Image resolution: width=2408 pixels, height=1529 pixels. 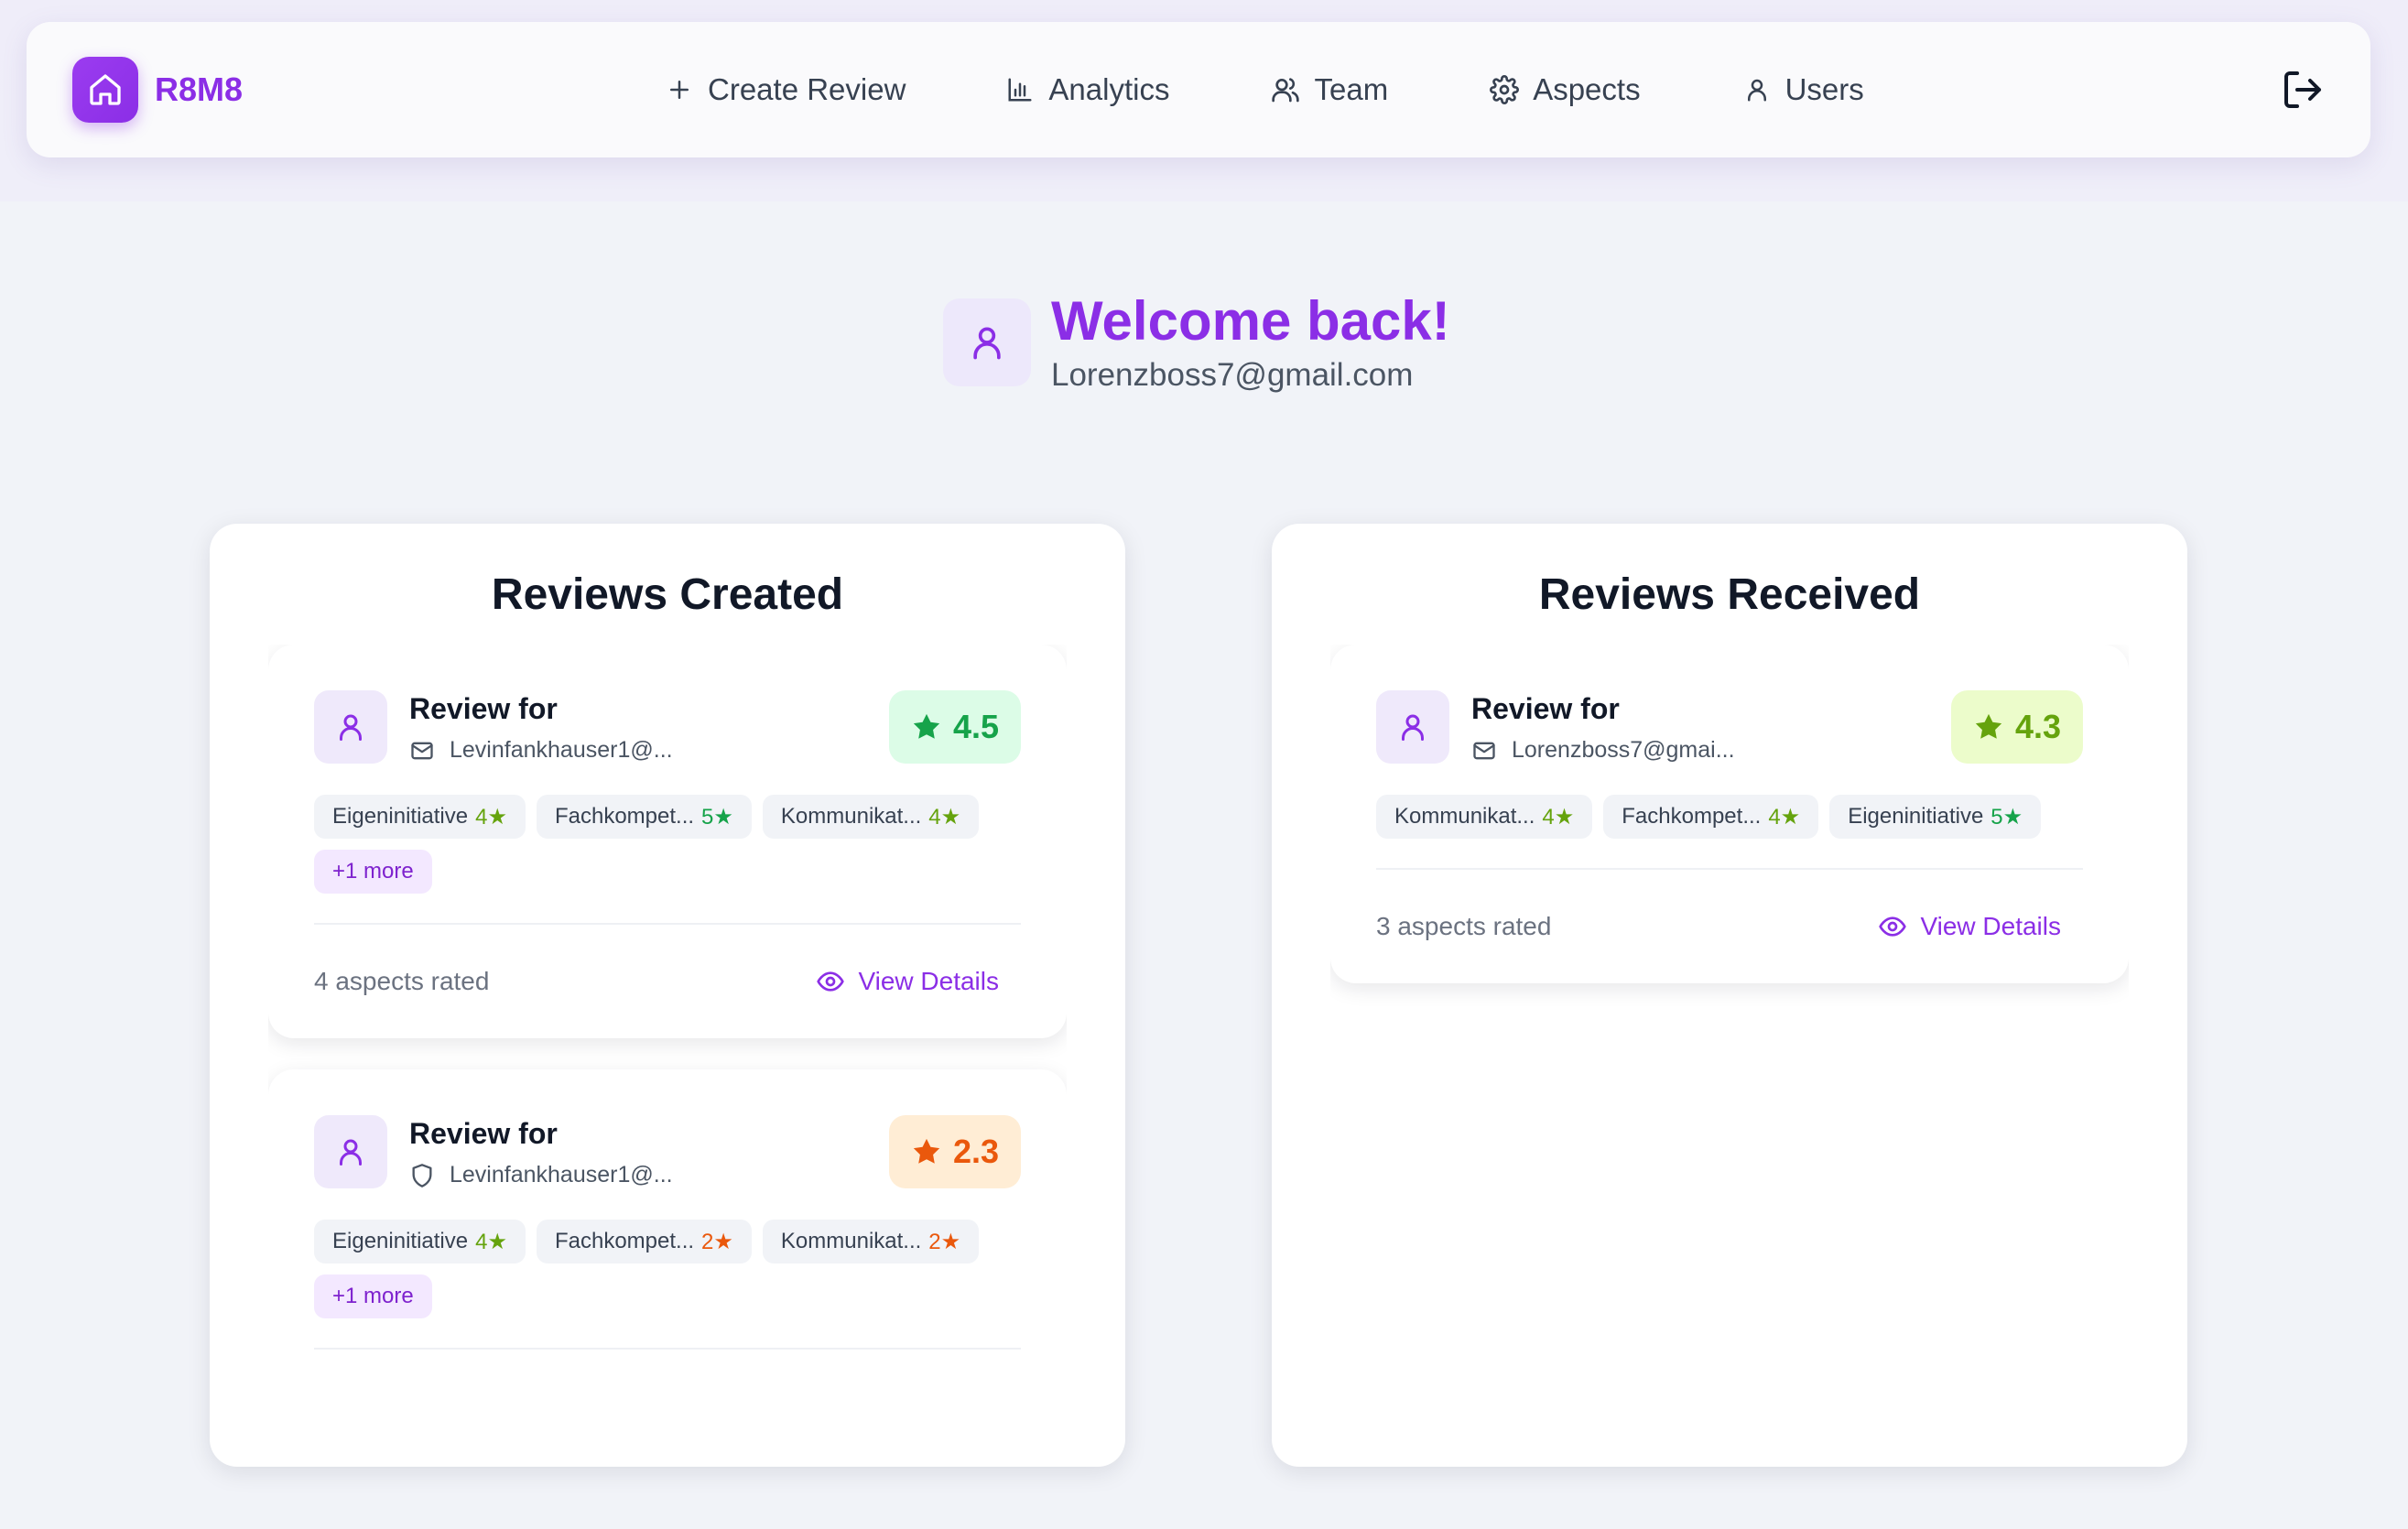 What do you see at coordinates (807, 89) in the screenshot?
I see `nav-create-review-label: Create Review` at bounding box center [807, 89].